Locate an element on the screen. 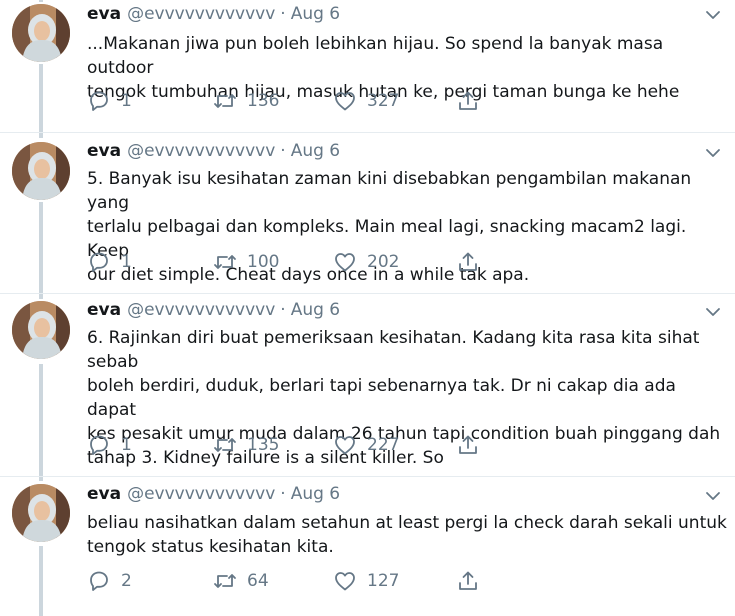 The height and width of the screenshot is (616, 735). retweet-button: 136 is located at coordinates (246, 101).